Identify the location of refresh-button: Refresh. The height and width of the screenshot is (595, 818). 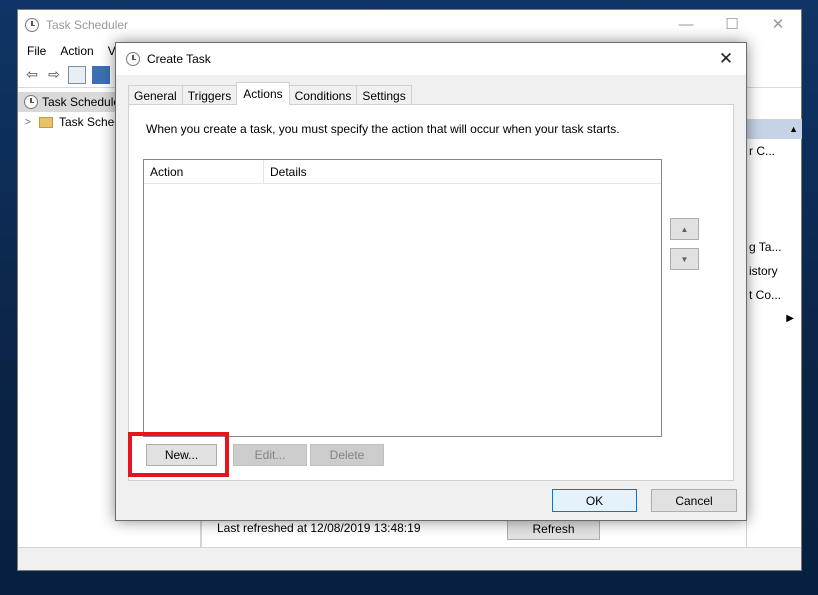
(553, 529).